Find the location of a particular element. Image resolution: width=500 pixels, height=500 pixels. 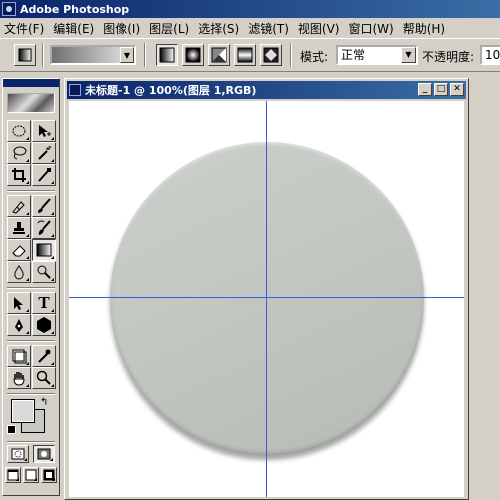

toolbox-titlebar is located at coordinates (31, 83).